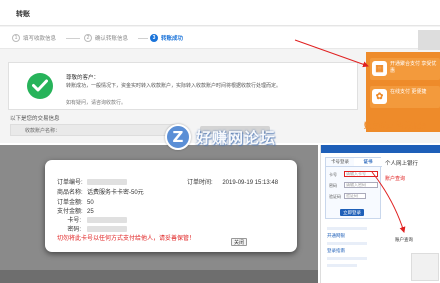 The height and width of the screenshot is (283, 440). What do you see at coordinates (96, 103) in the screenshot?
I see `result-note: 如有疑问，请咨询收款行。` at bounding box center [96, 103].